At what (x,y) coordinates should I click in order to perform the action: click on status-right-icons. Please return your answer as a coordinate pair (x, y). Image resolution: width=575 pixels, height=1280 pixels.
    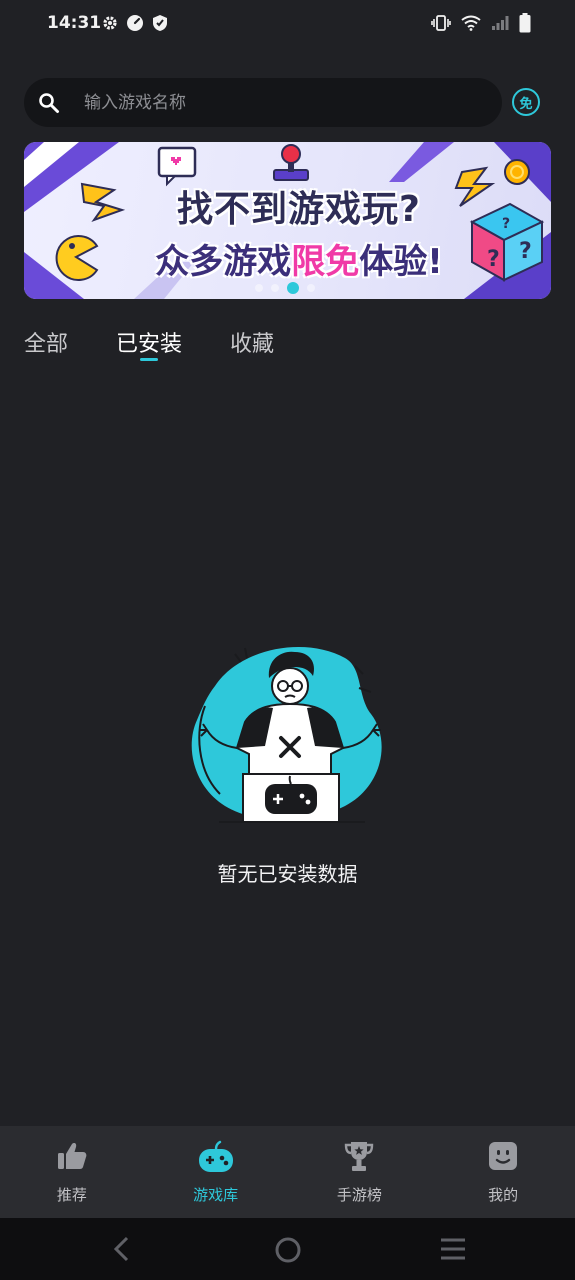
    Looking at the image, I should click on (481, 23).